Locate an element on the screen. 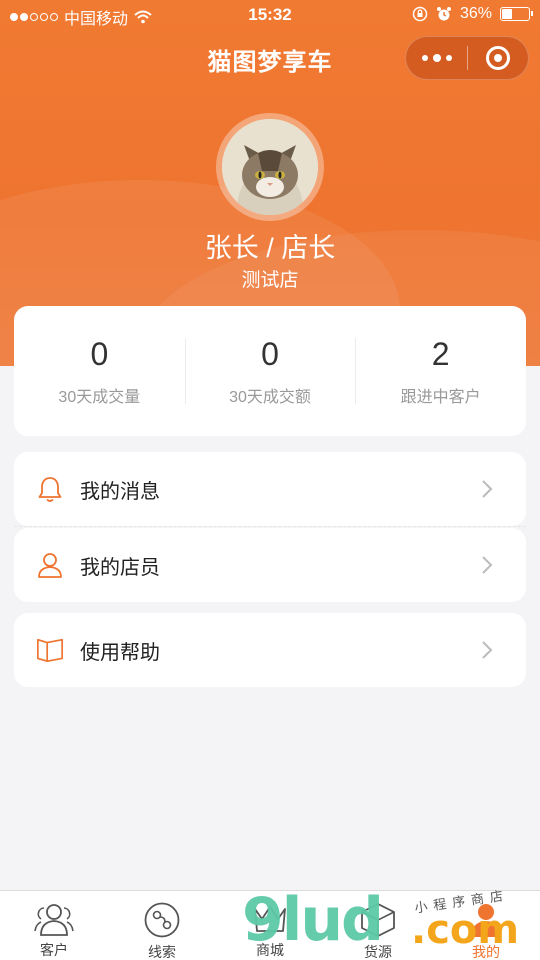 Image resolution: width=540 pixels, height=960 pixels. tab-supply: 货源 is located at coordinates (378, 925).